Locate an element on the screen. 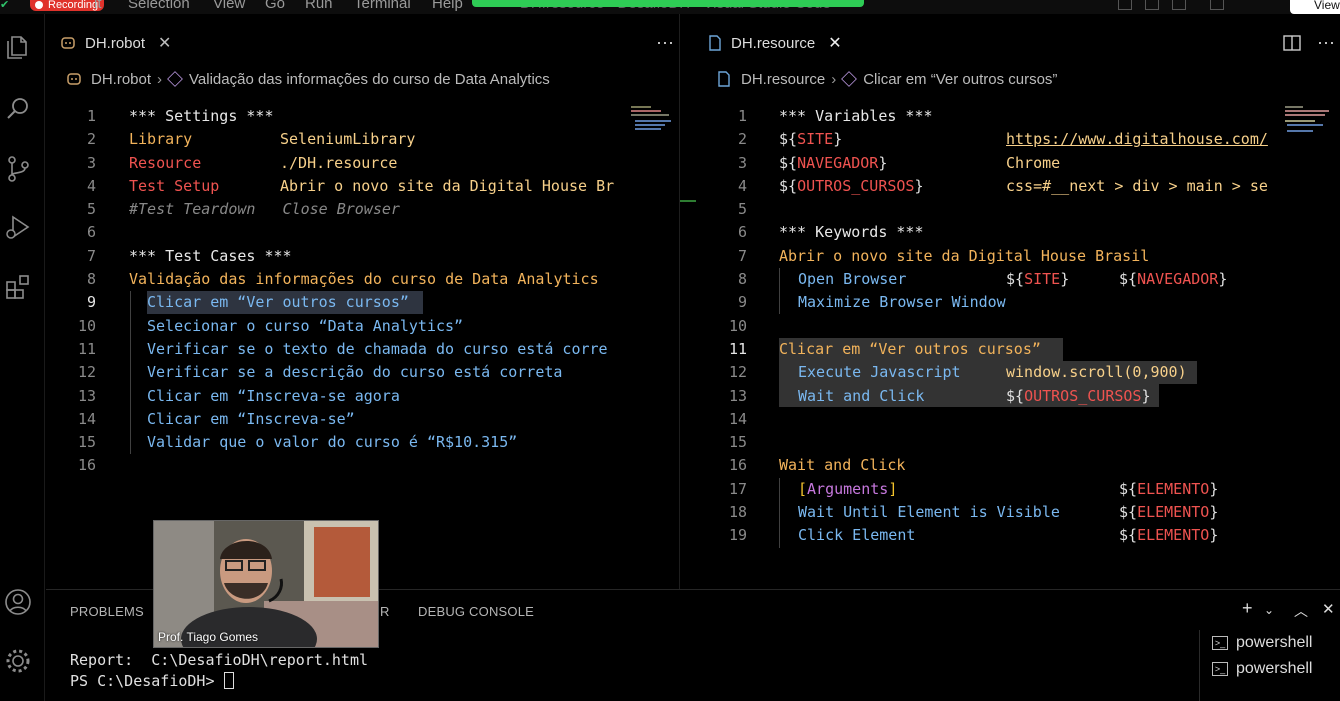 The height and width of the screenshot is (701, 1340). code-line: 13 Wait and Click ${OUTROS_CURSOS} is located at coordinates (1018, 396).